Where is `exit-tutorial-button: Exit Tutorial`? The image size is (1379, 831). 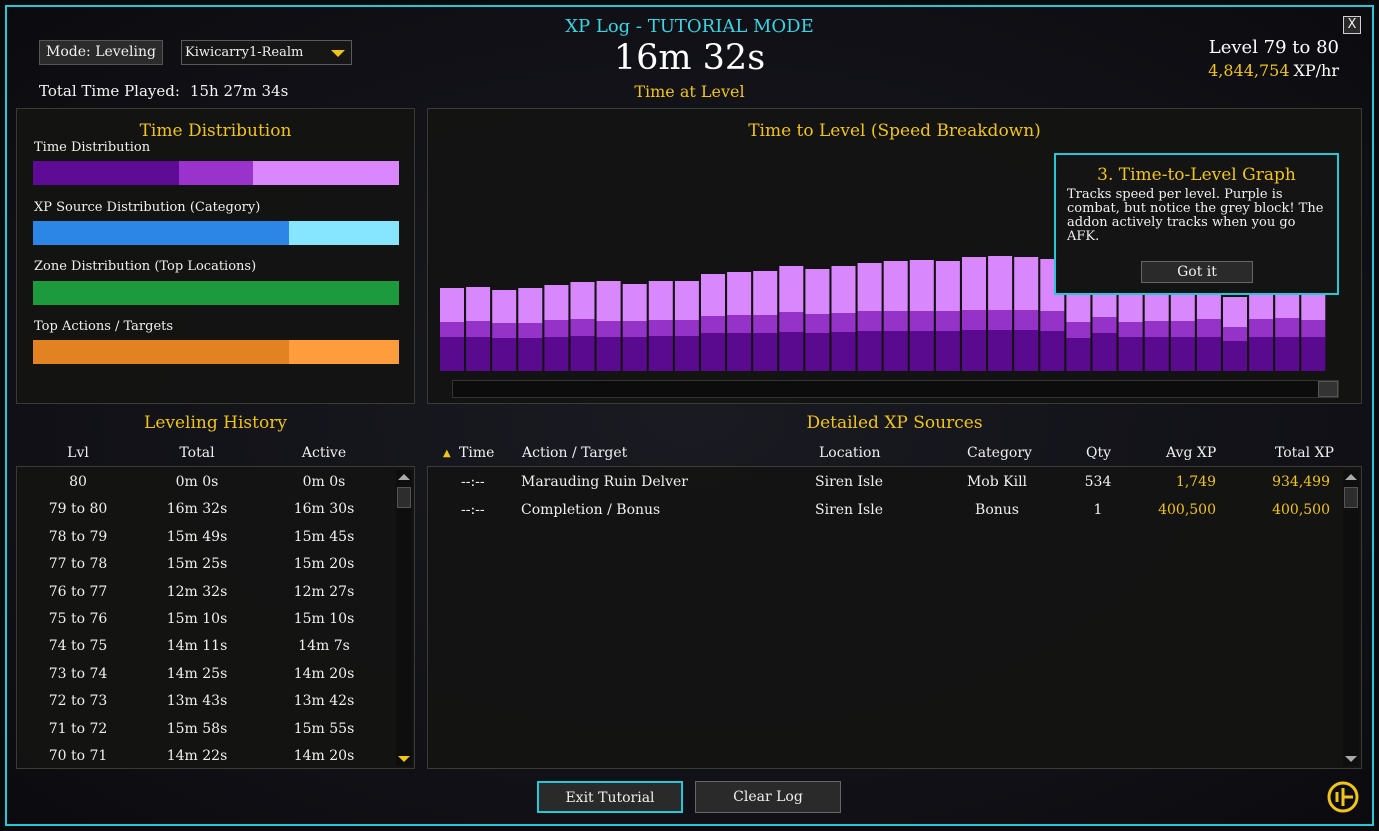
exit-tutorial-button: Exit Tutorial is located at coordinates (610, 797).